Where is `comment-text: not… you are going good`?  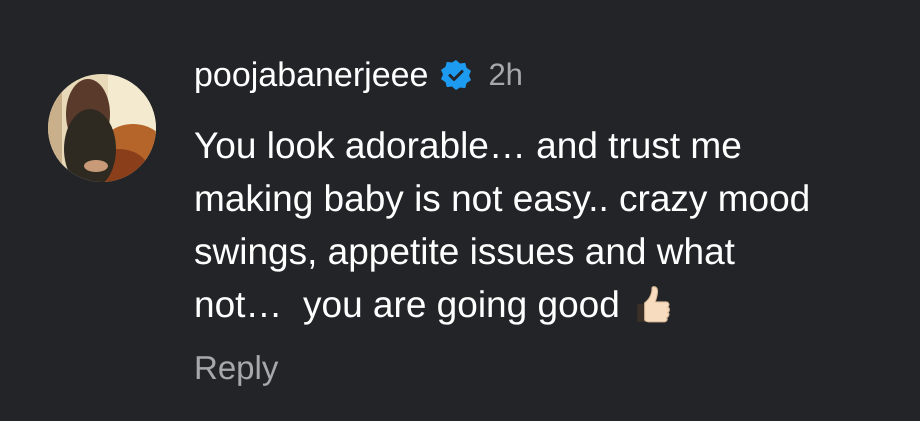
comment-text: not… you are going good is located at coordinates (407, 305).